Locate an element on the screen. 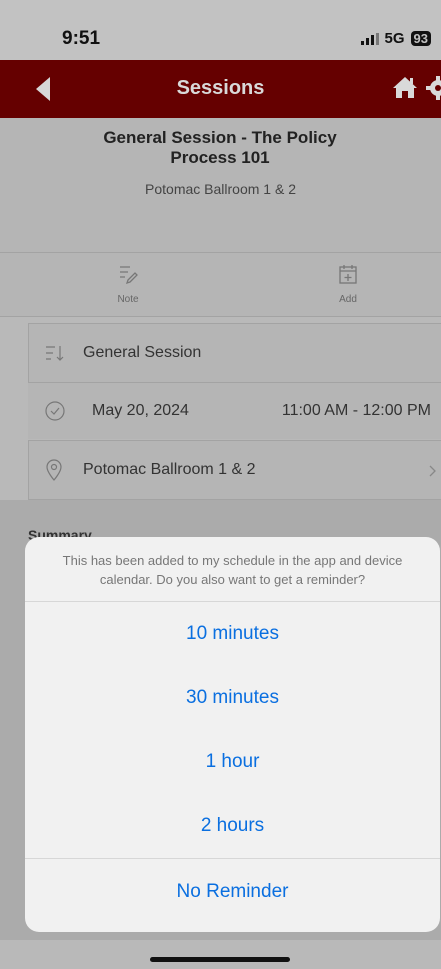 The width and height of the screenshot is (441, 969). reminder-option-1-hour: 1 hour is located at coordinates (232, 762).